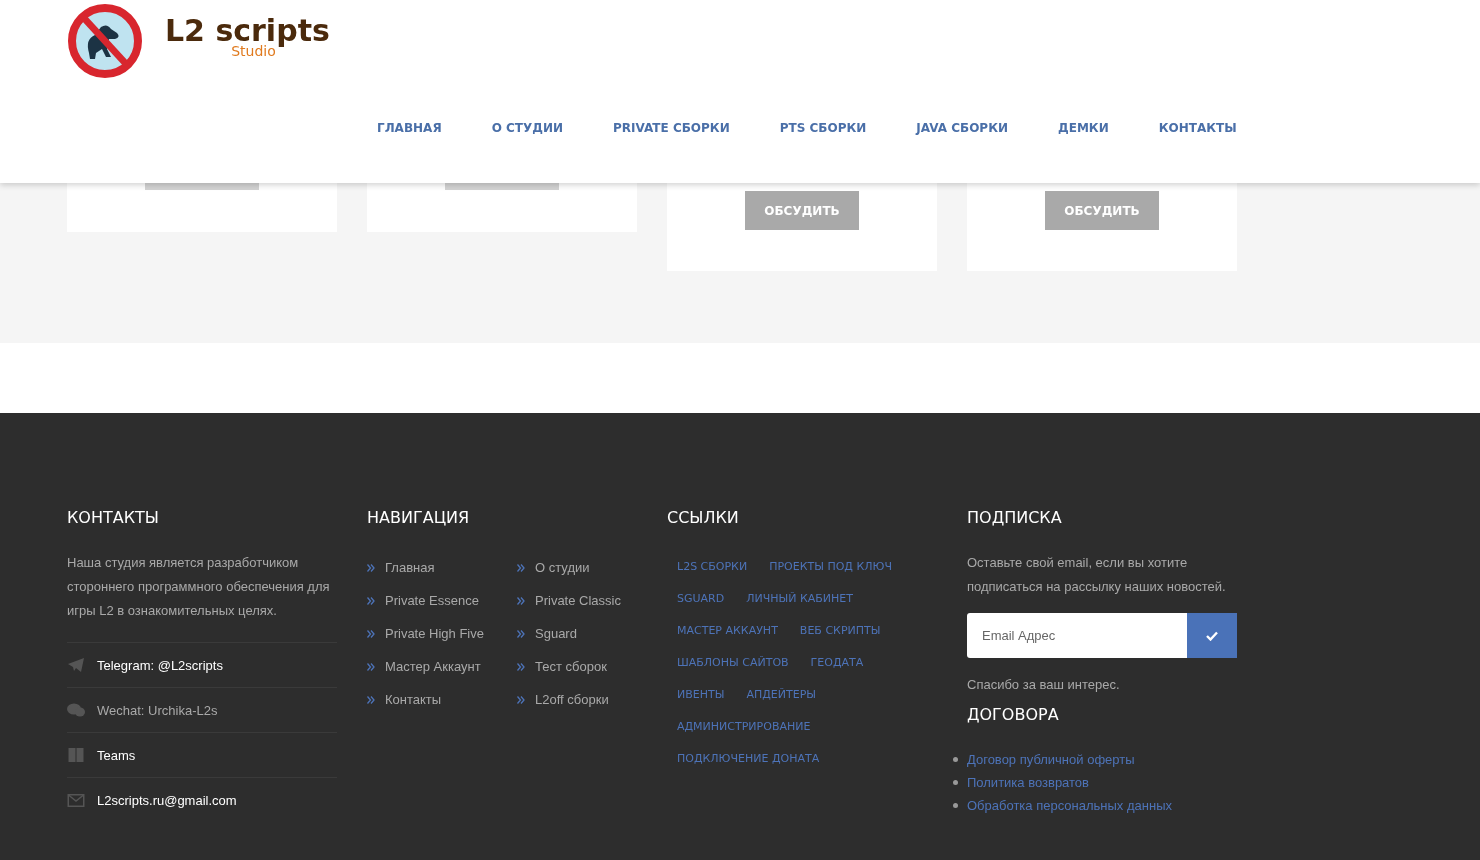 This screenshot has width=1480, height=860. Describe the element at coordinates (247, 31) in the screenshot. I see `logo-title: L2 scripts` at that location.